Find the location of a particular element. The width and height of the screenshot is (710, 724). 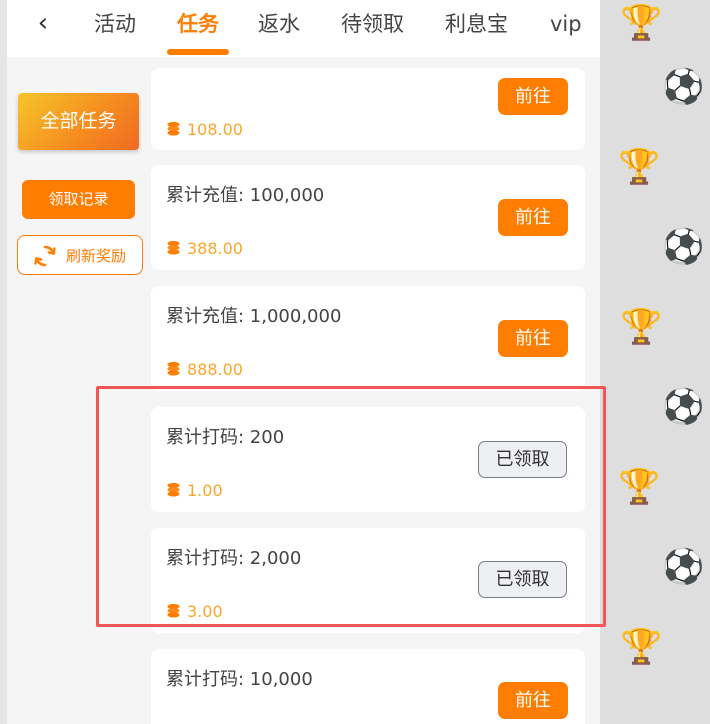

task-reward: 888.00 is located at coordinates (204, 369).